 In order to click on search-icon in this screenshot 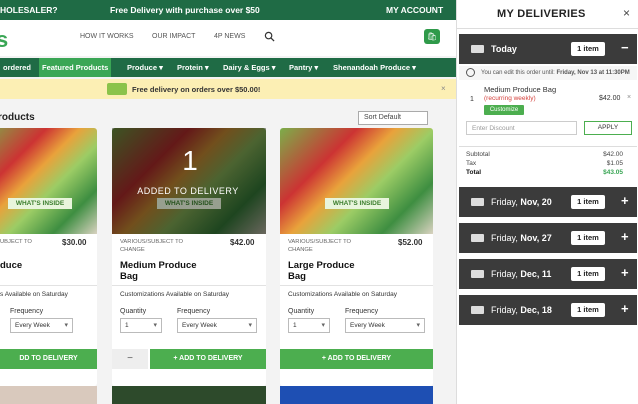, I will do `click(269, 36)`.